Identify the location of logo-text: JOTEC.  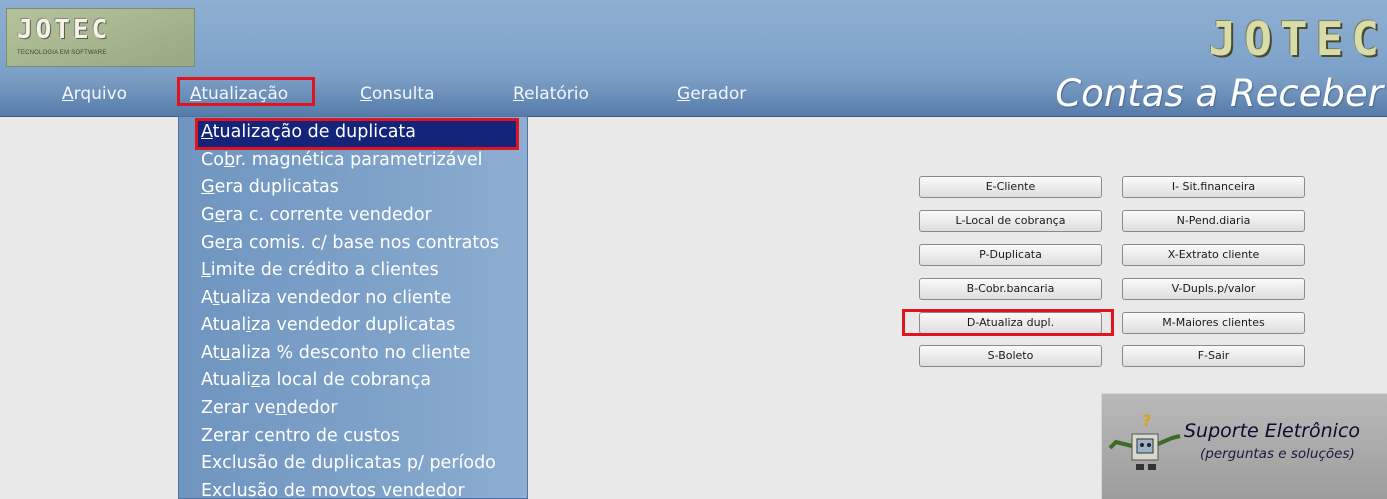
(64, 30).